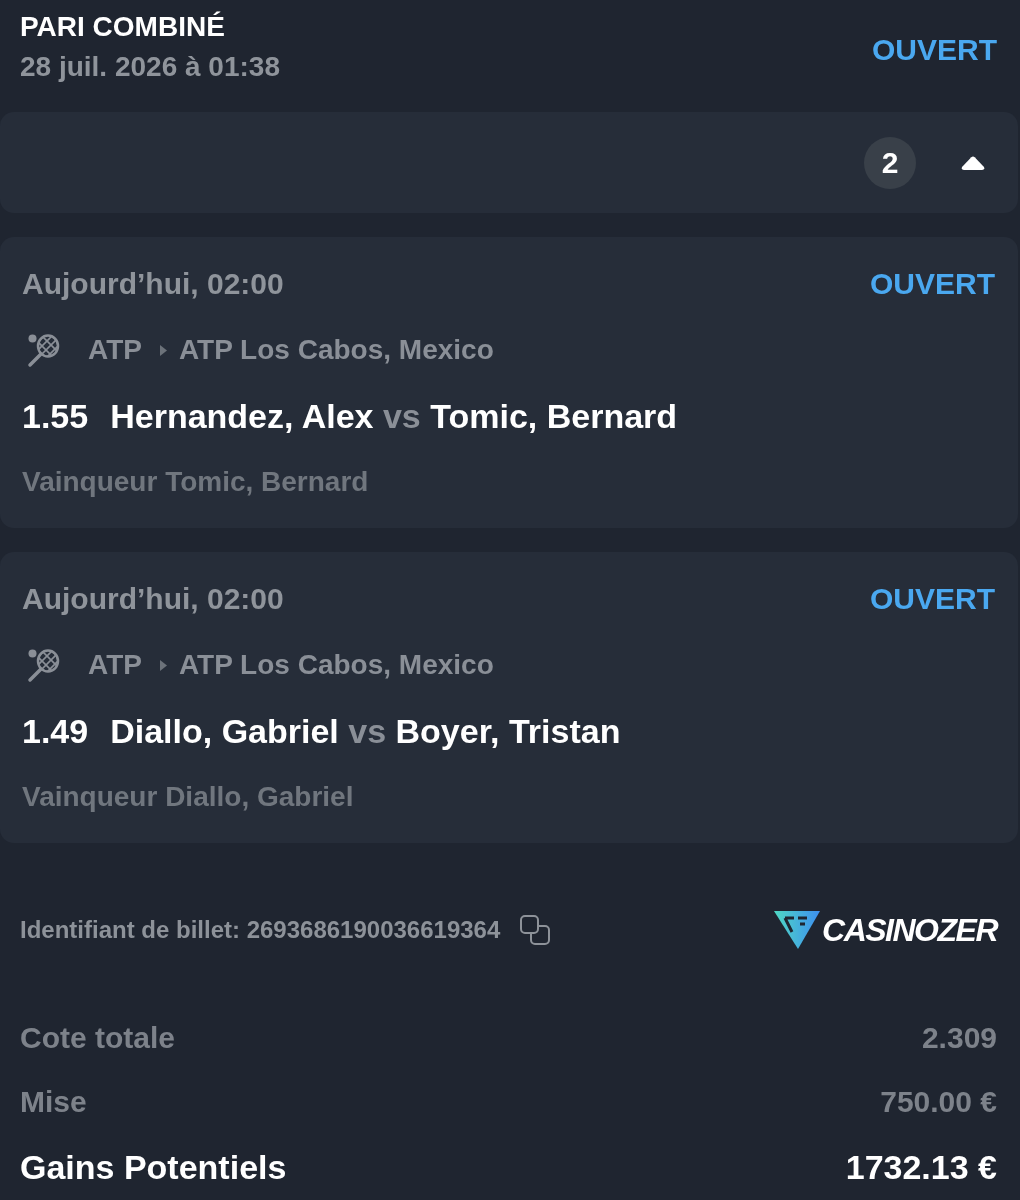  What do you see at coordinates (535, 930) in the screenshot?
I see `copy-icon` at bounding box center [535, 930].